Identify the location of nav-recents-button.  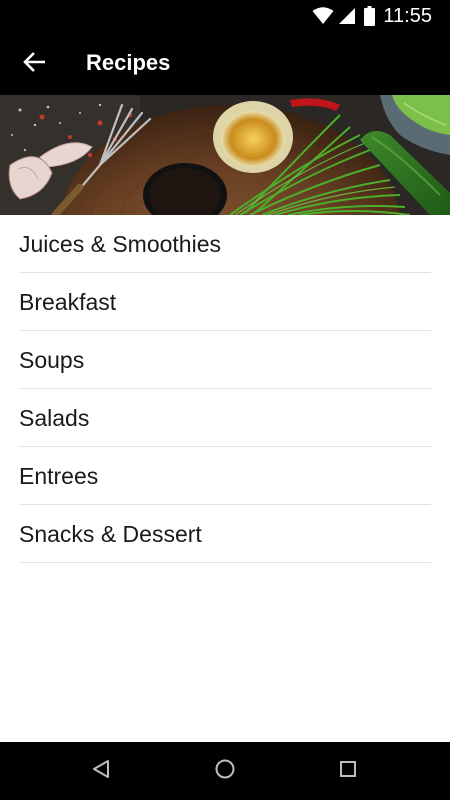
(348, 771).